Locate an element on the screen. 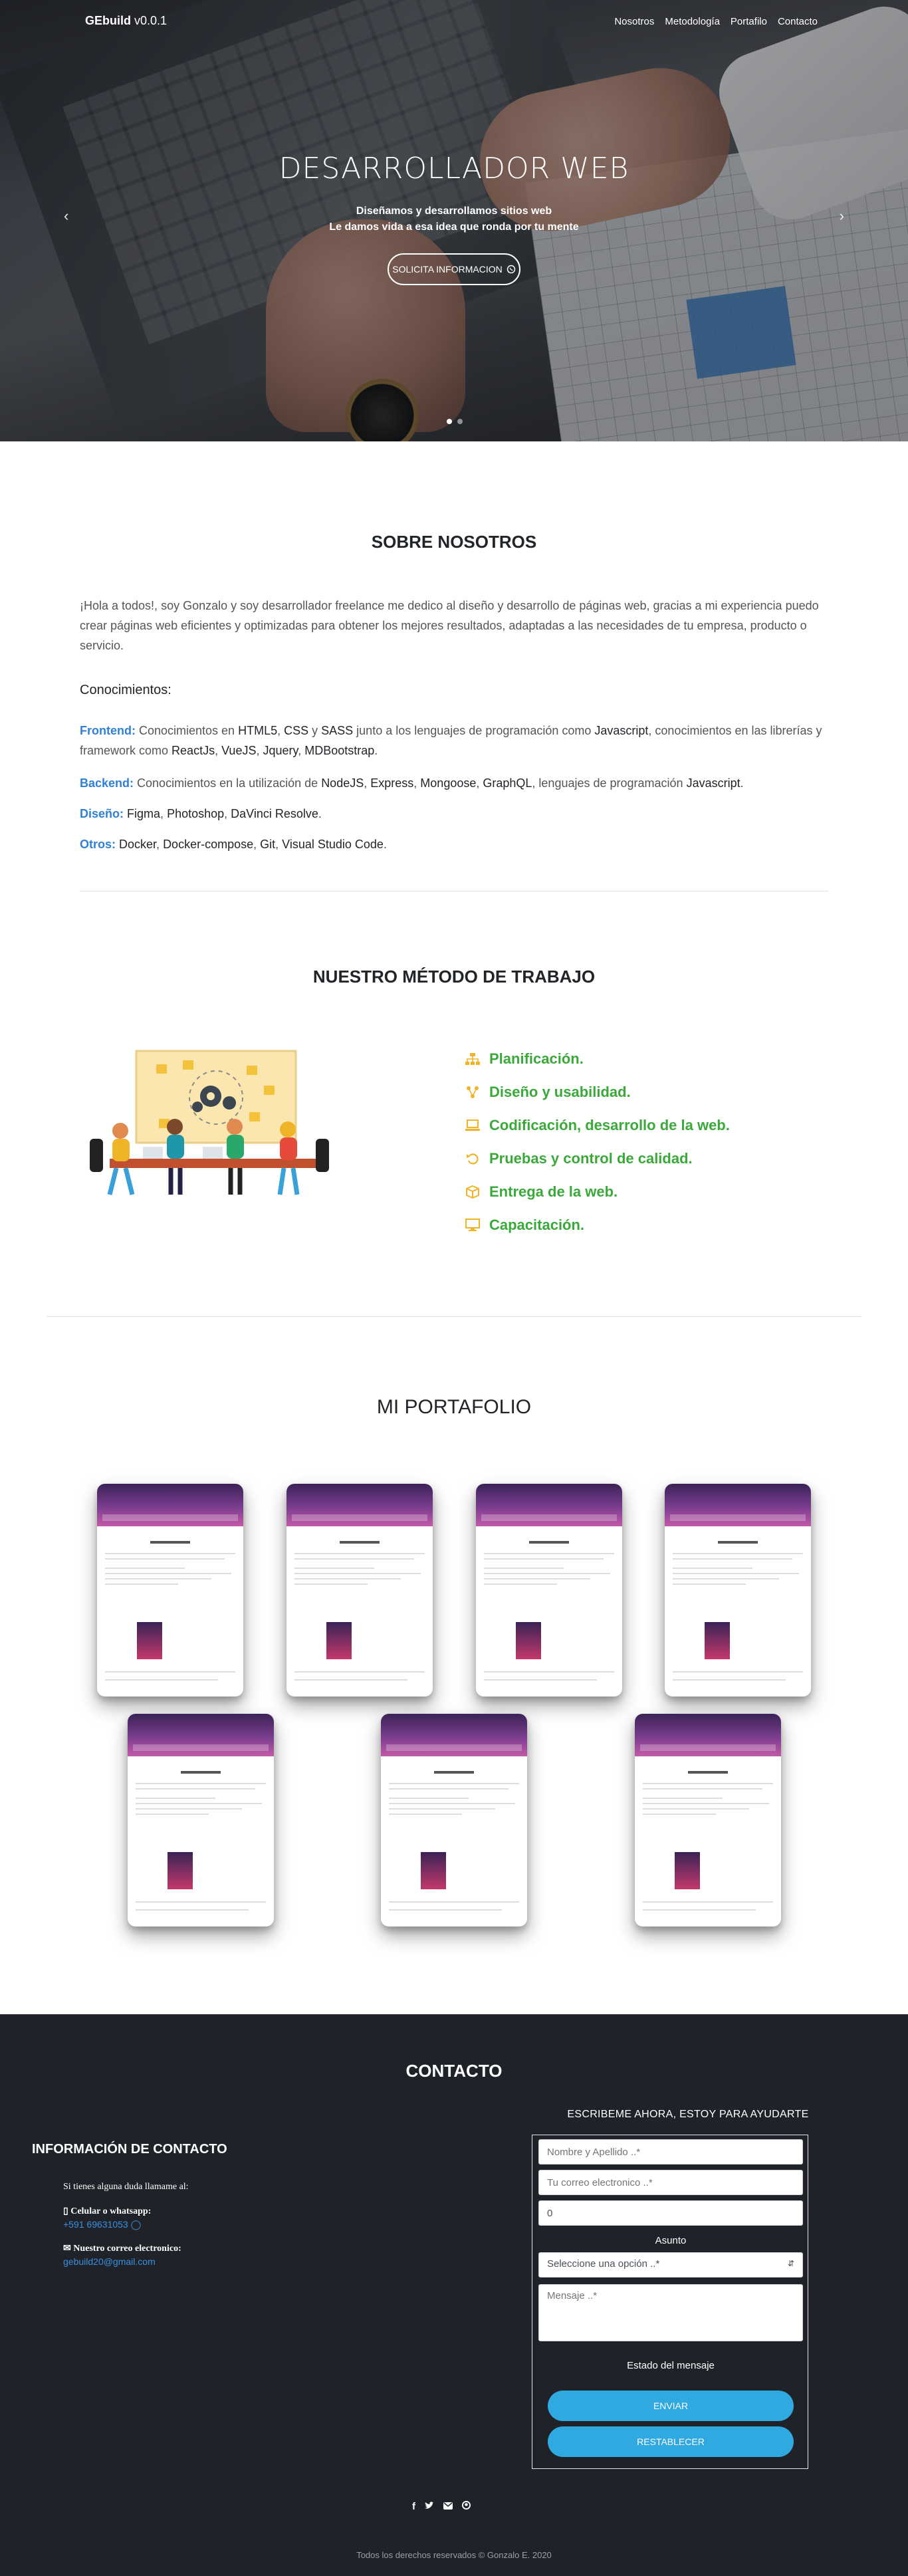  facebook-icon: f is located at coordinates (413, 2506).